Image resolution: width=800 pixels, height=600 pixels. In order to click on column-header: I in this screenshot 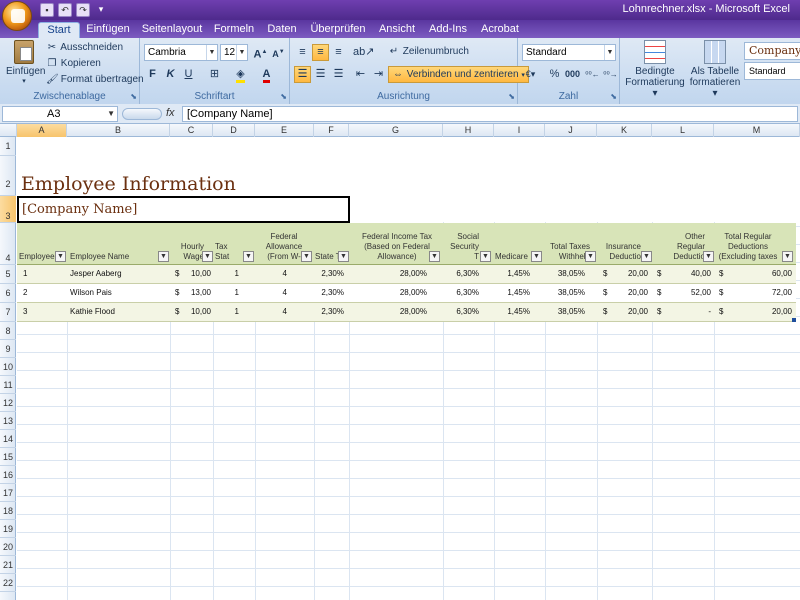, I will do `click(519, 130)`.